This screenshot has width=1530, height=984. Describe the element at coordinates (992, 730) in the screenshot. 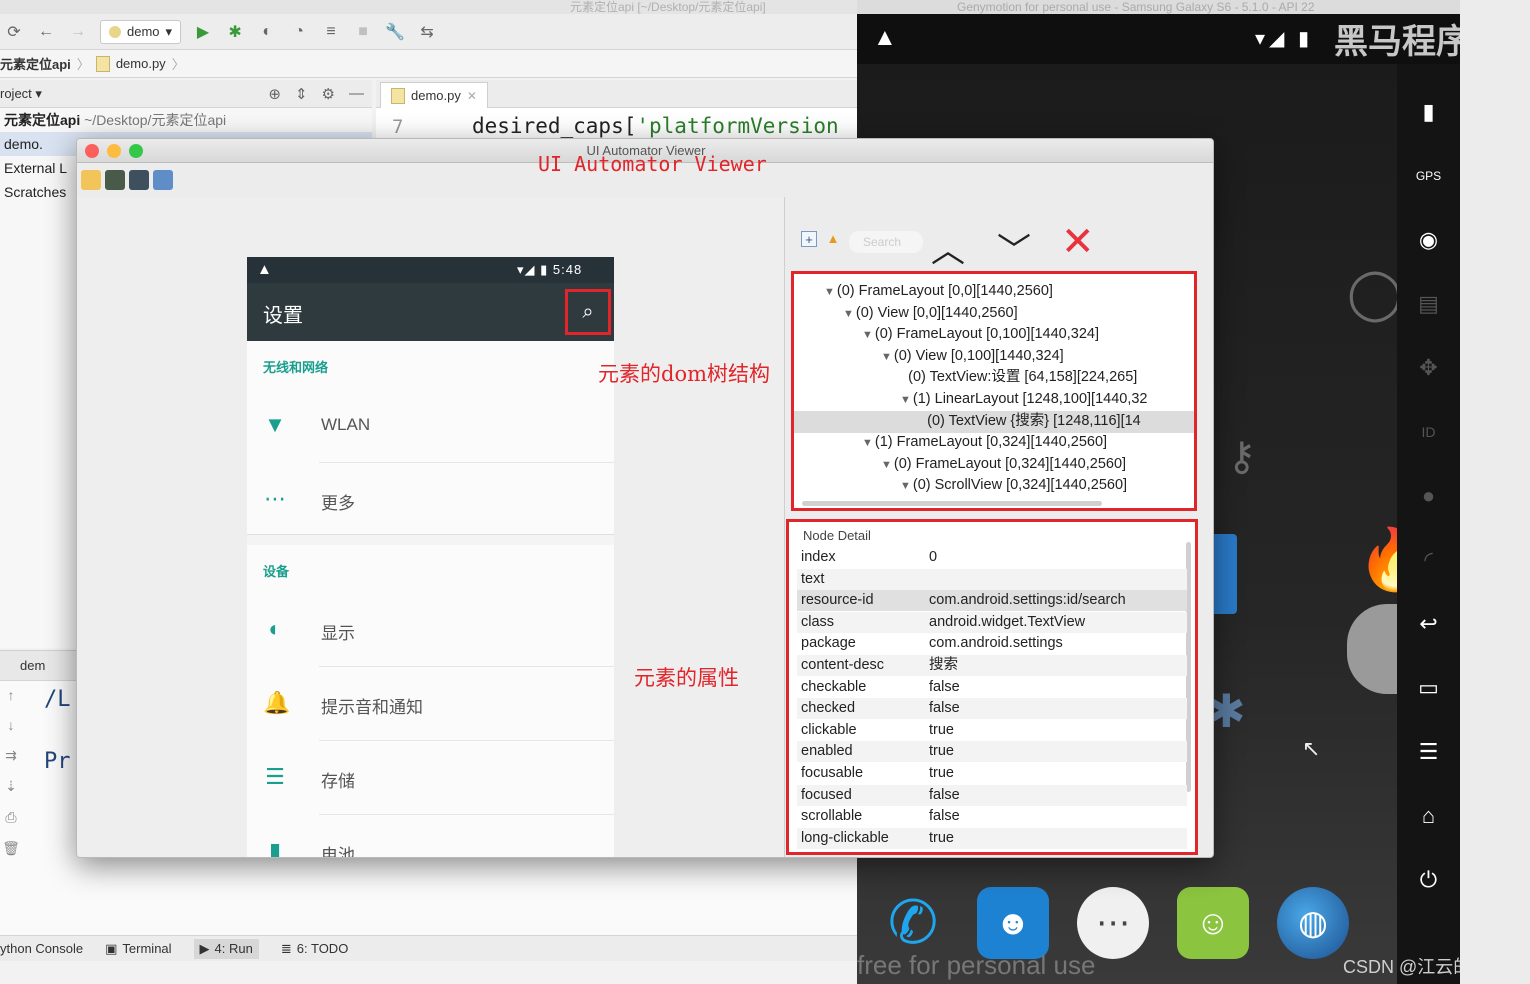

I see `detail-row-clickable: clickable true` at that location.